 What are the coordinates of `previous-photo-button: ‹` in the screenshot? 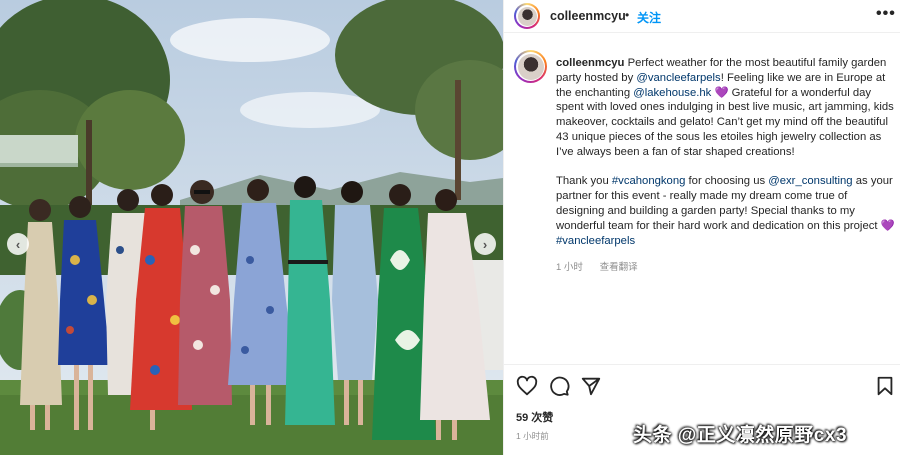 It's located at (18, 244).